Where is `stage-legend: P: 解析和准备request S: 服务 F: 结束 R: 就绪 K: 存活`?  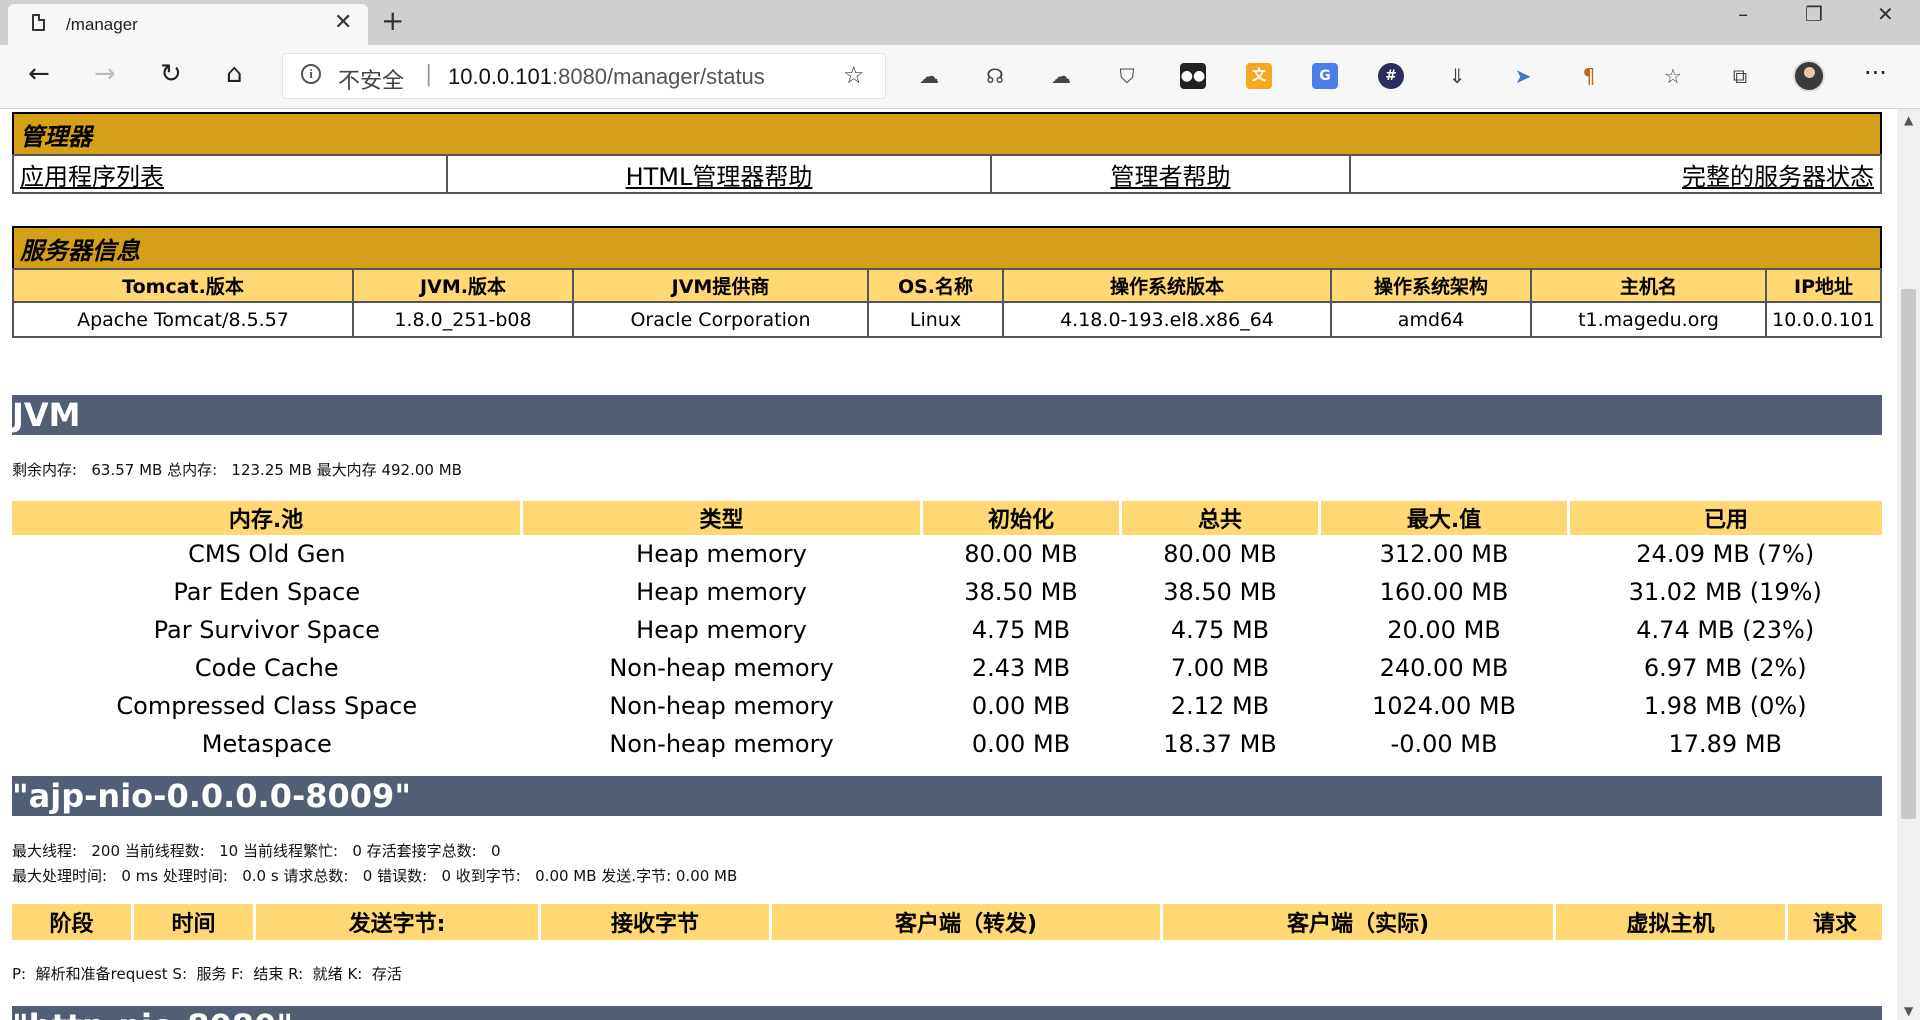
stage-legend: P: 解析和准备request S: 服务 F: 结束 R: 就绪 K: 存活 is located at coordinates (207, 974).